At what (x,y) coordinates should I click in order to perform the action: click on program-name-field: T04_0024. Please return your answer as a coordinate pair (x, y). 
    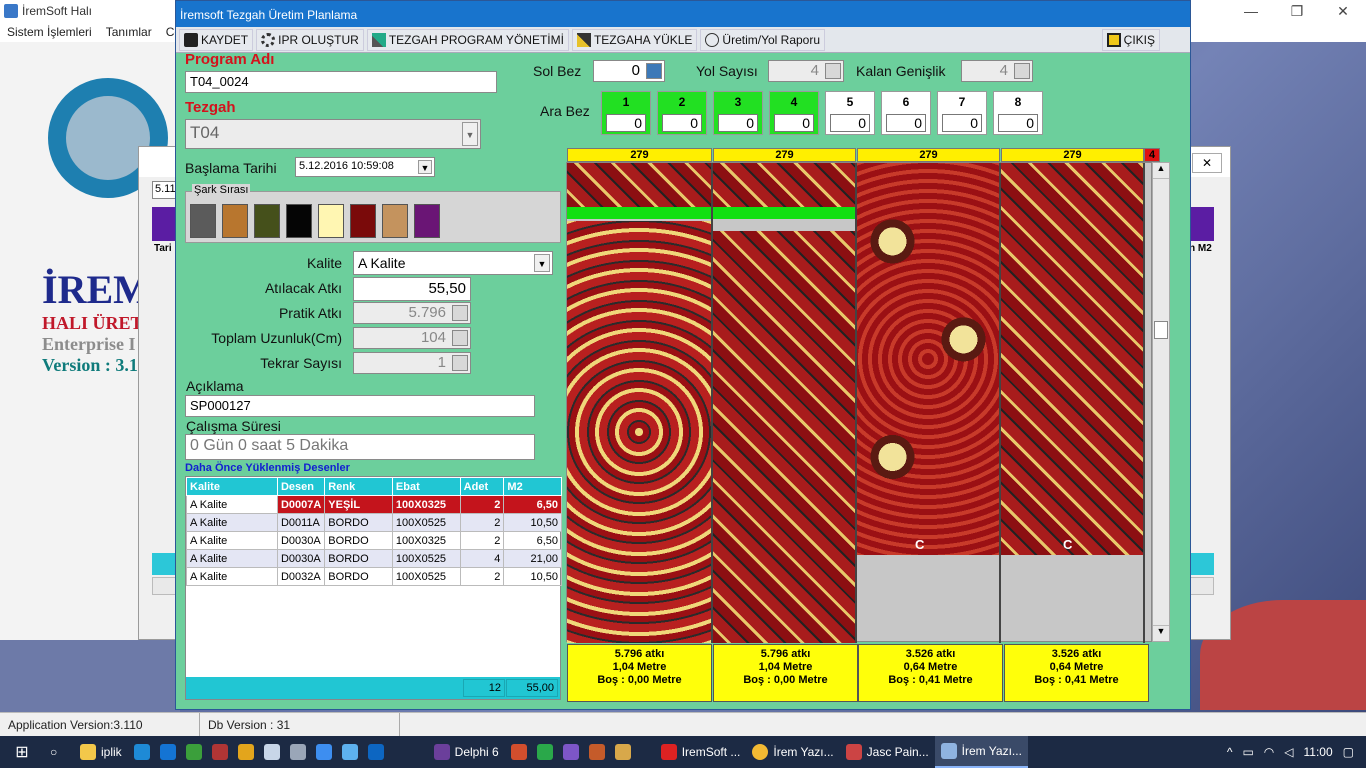
    Looking at the image, I should click on (341, 82).